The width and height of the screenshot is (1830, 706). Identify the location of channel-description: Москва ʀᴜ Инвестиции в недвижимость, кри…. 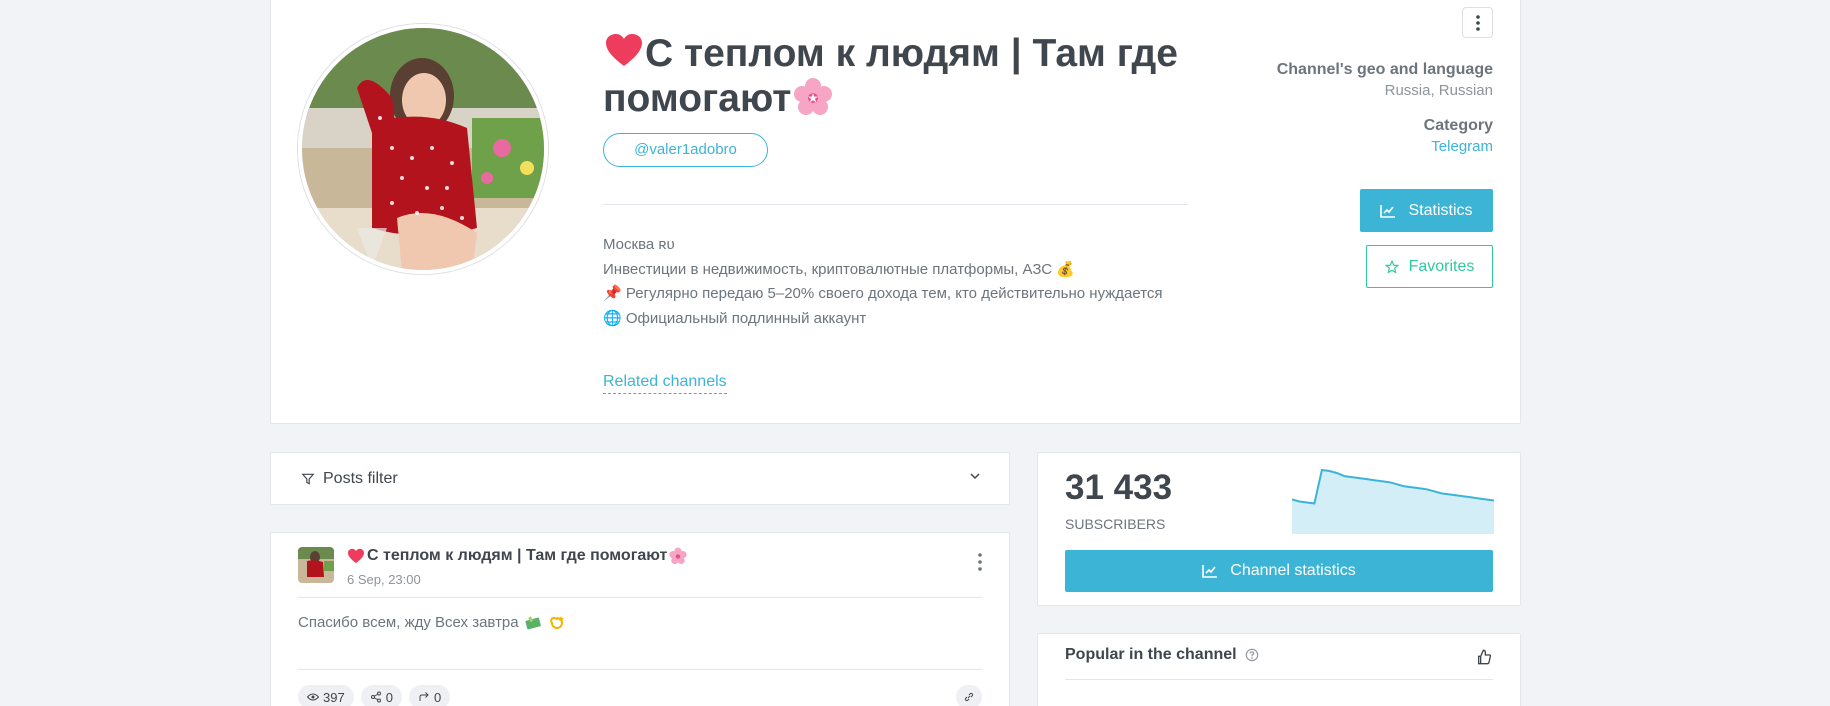
(883, 282).